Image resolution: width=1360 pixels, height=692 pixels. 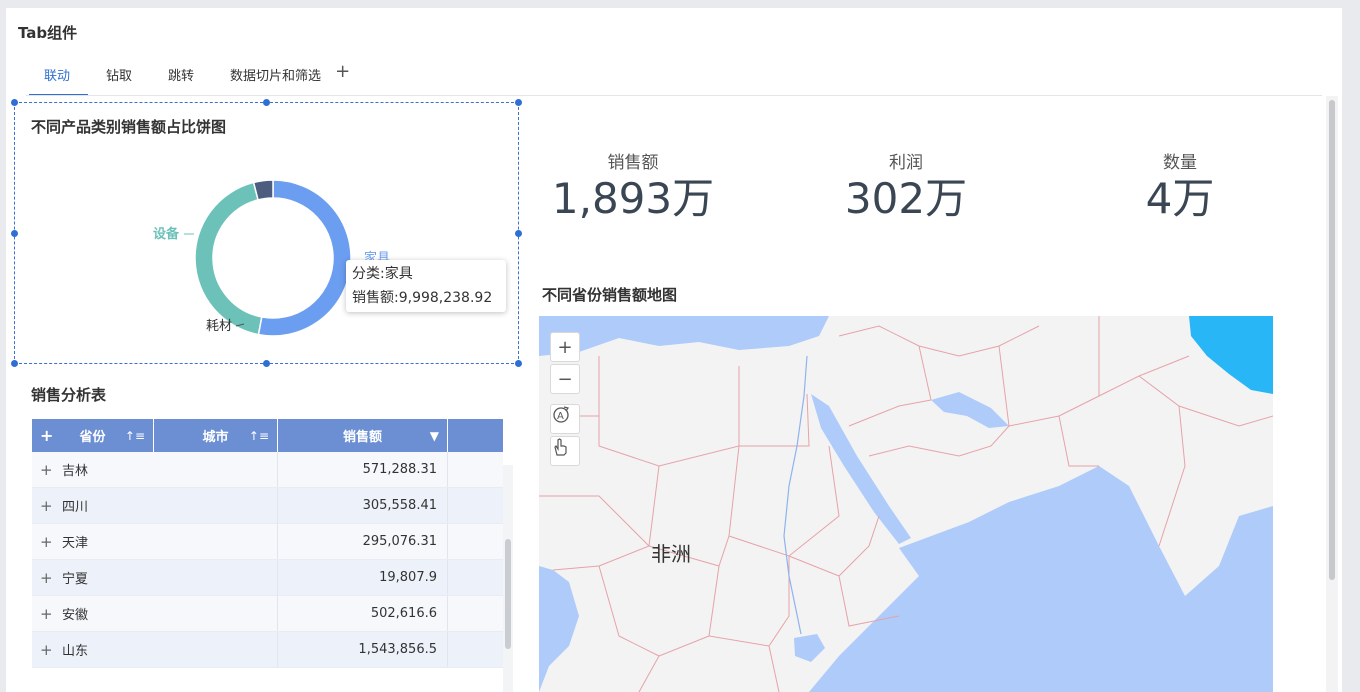 I want to click on province-cell: + 山东, so click(x=155, y=649).